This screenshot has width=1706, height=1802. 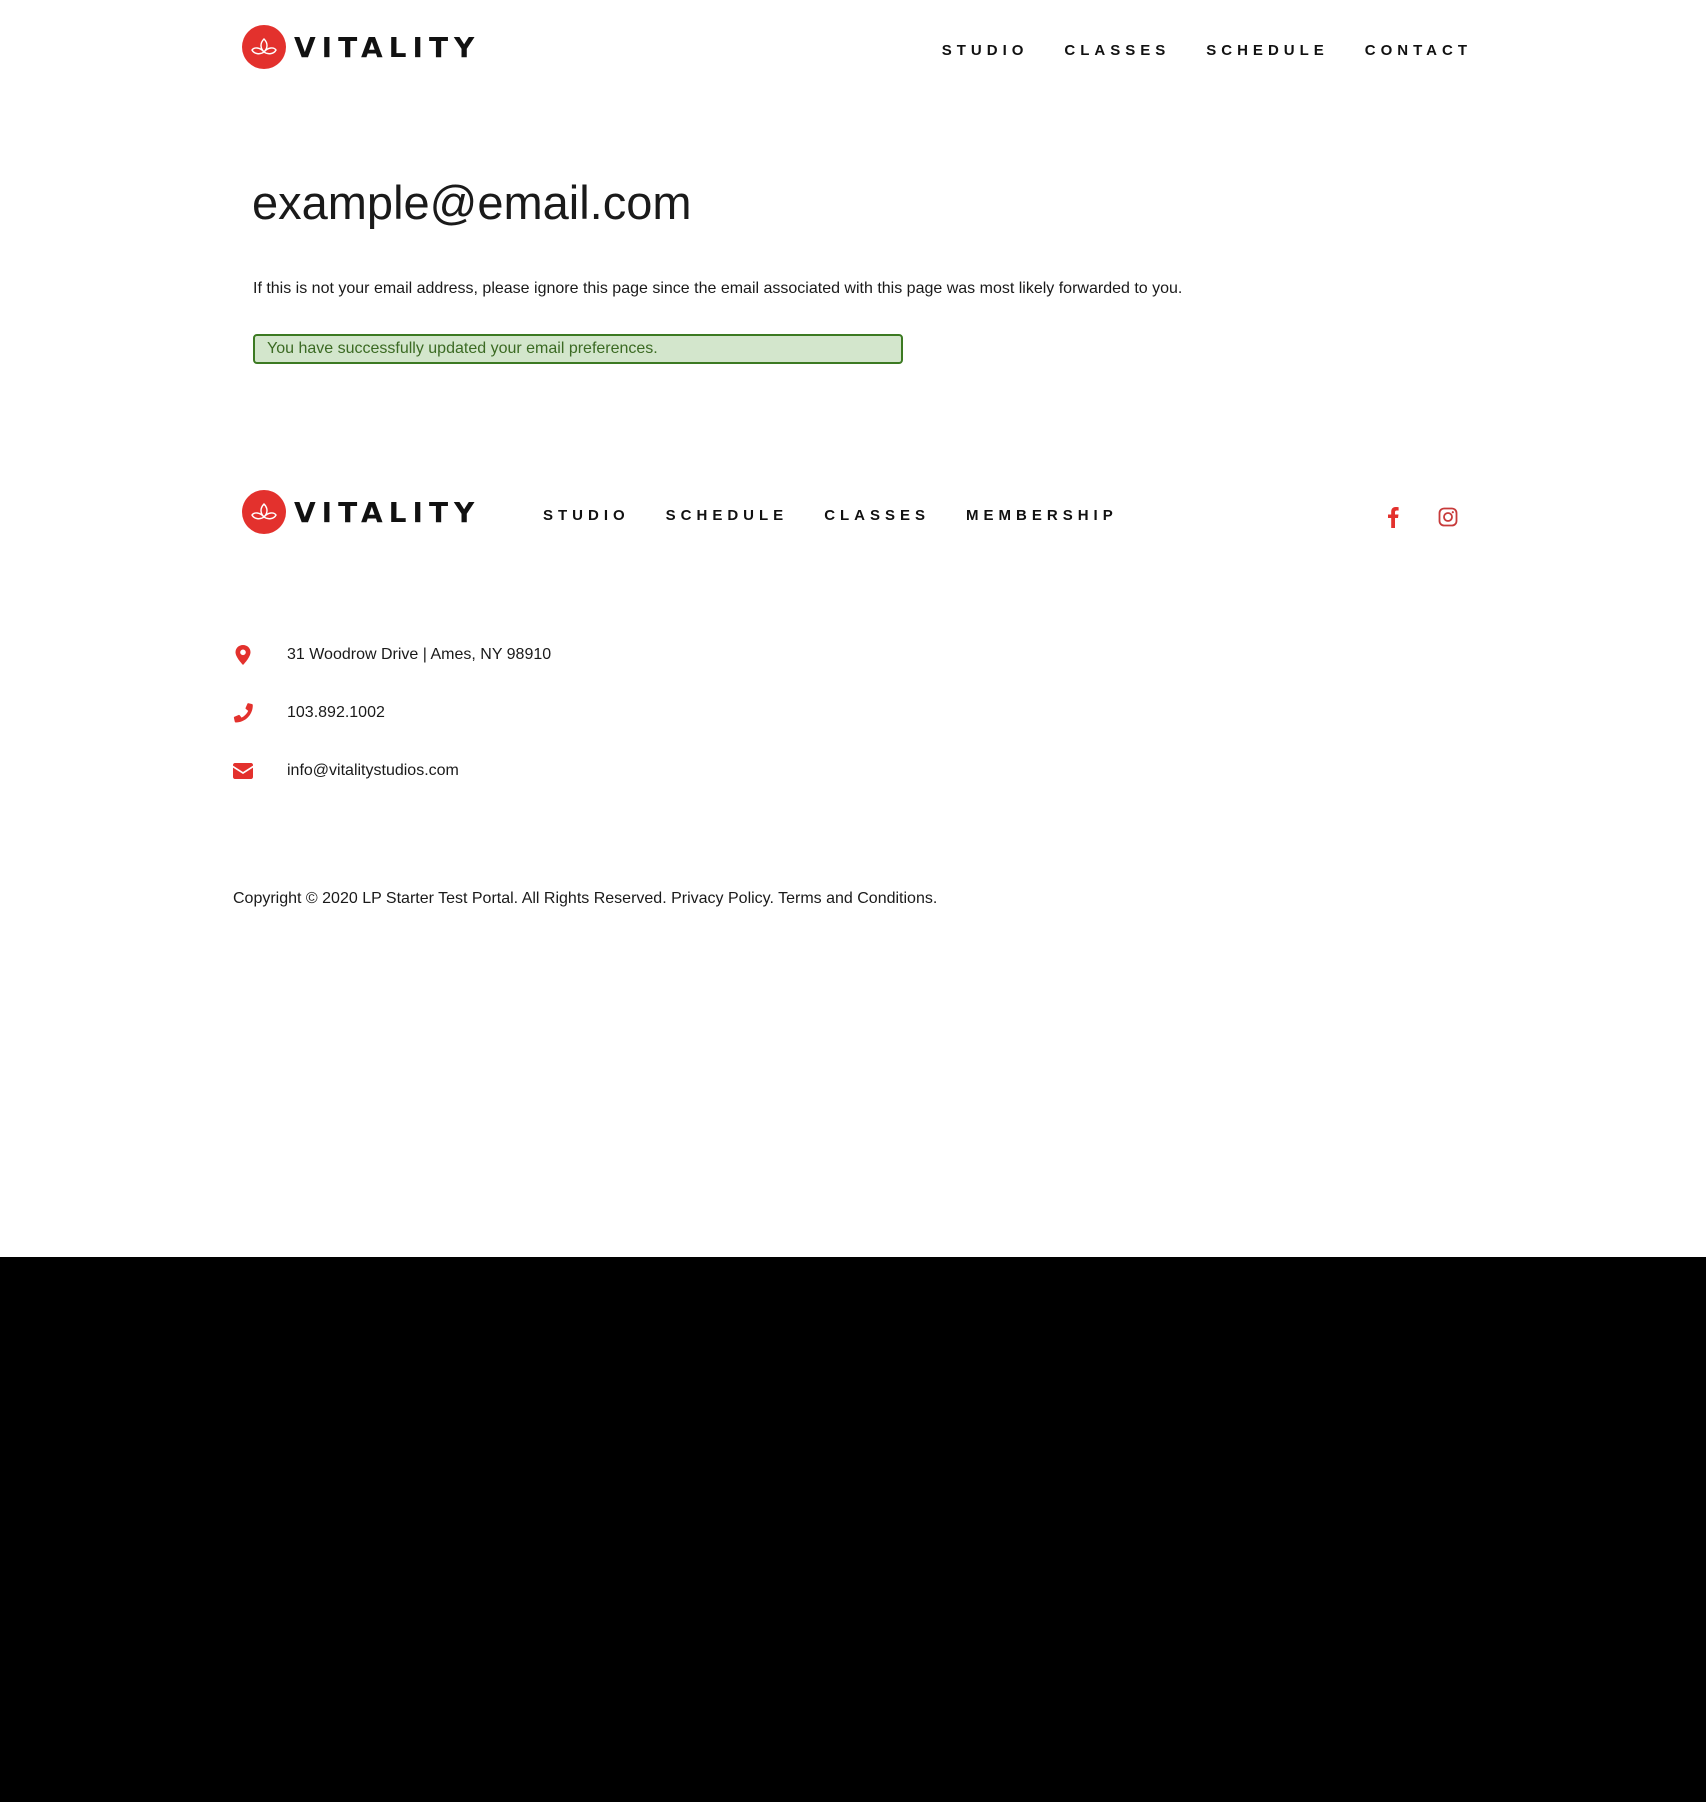 I want to click on header-logo: VITALITY, so click(x=361, y=47).